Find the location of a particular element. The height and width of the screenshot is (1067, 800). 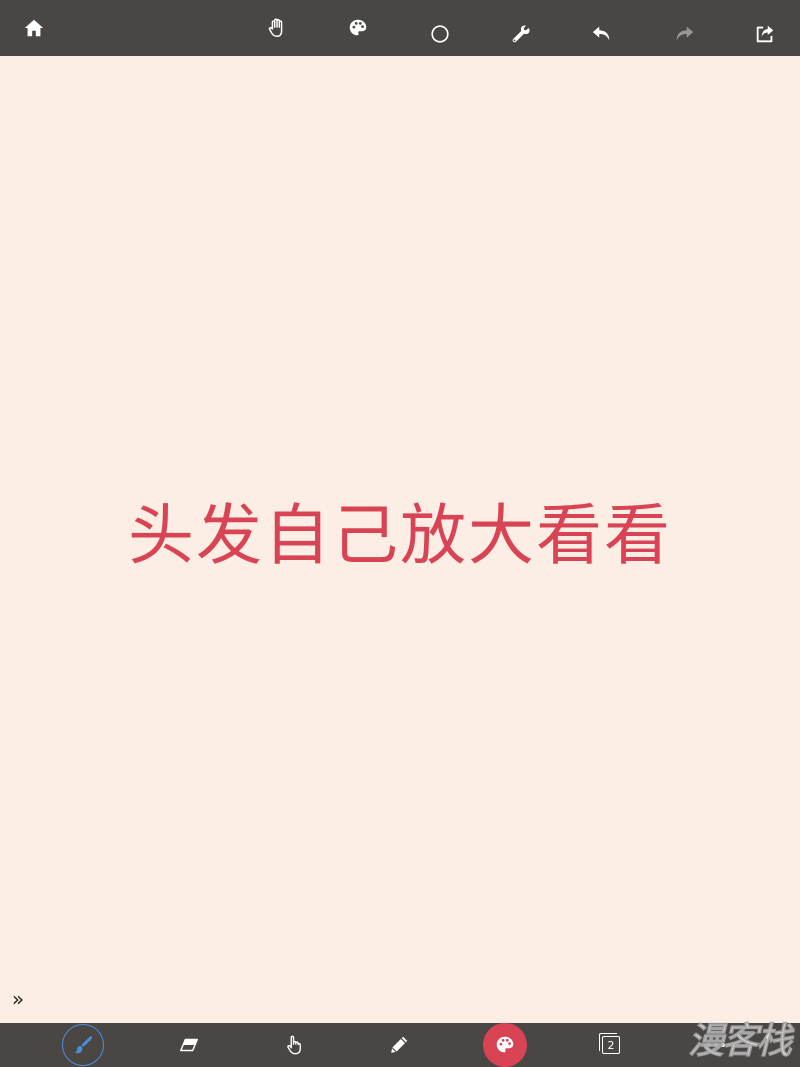

undo-button is located at coordinates (602, 34).